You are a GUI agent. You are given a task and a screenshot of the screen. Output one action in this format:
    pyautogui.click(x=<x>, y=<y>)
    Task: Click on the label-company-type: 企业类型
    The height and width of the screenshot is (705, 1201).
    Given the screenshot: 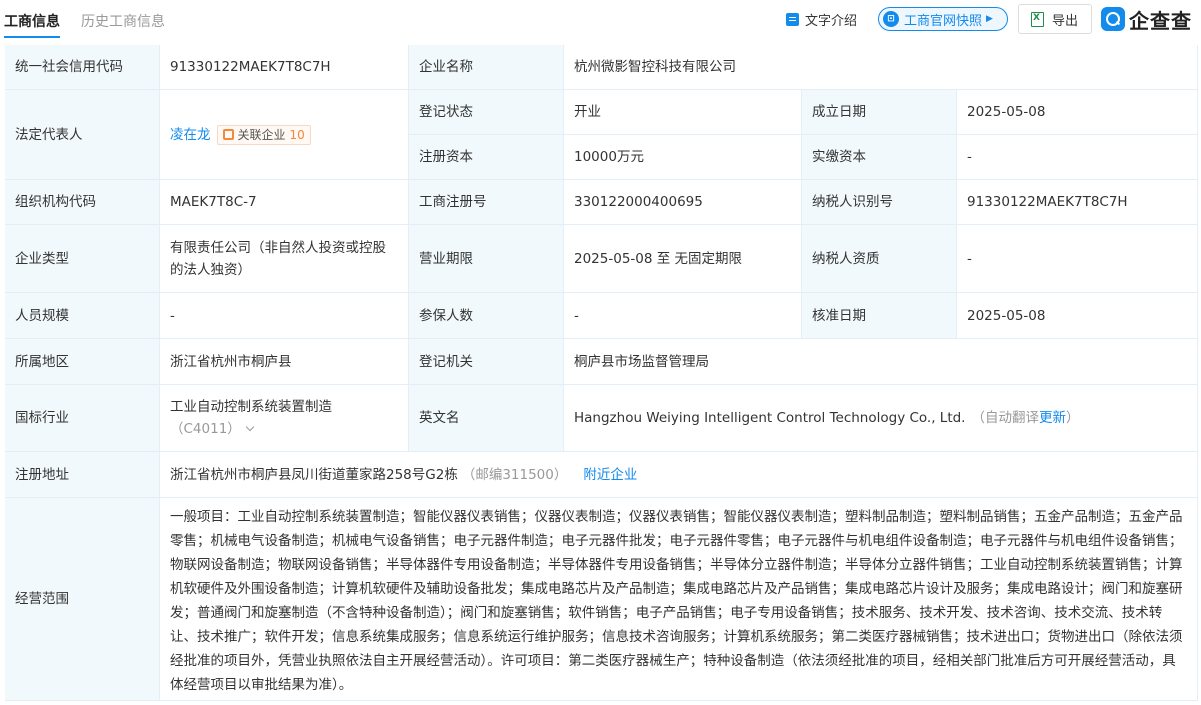 What is the action you would take?
    pyautogui.click(x=82, y=259)
    